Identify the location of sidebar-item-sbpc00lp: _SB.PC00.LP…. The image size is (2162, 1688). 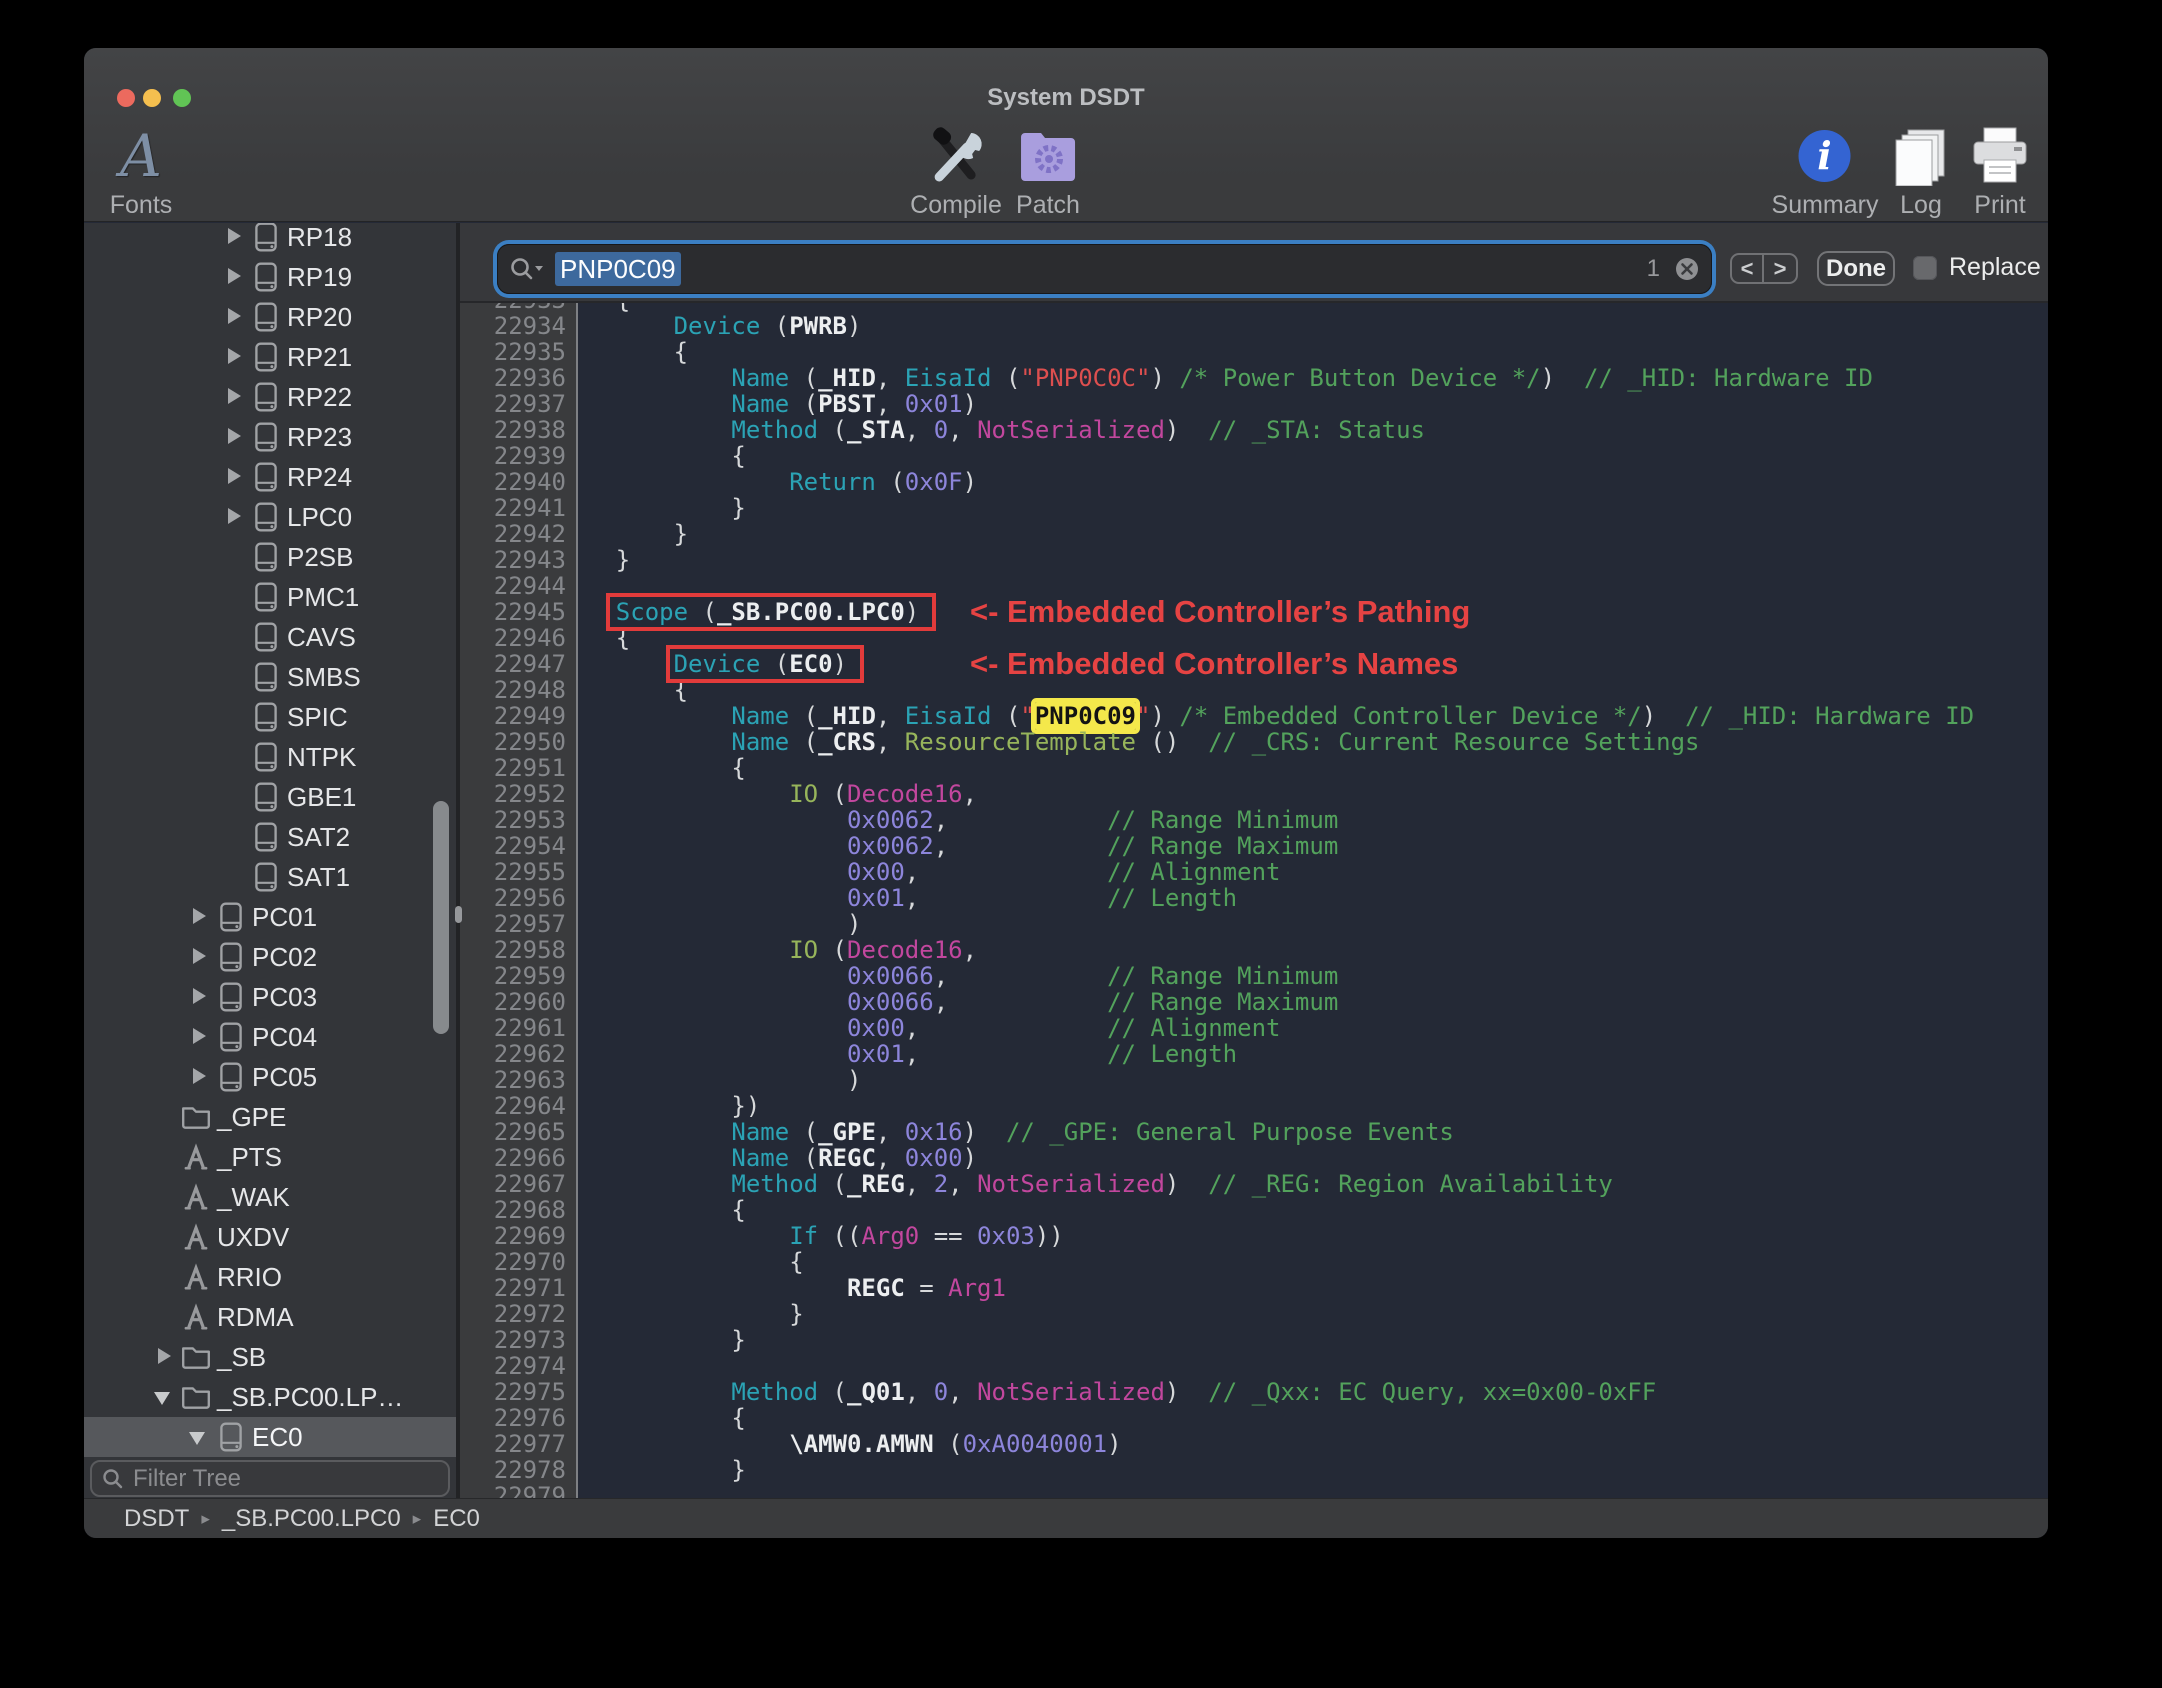
(270, 1397).